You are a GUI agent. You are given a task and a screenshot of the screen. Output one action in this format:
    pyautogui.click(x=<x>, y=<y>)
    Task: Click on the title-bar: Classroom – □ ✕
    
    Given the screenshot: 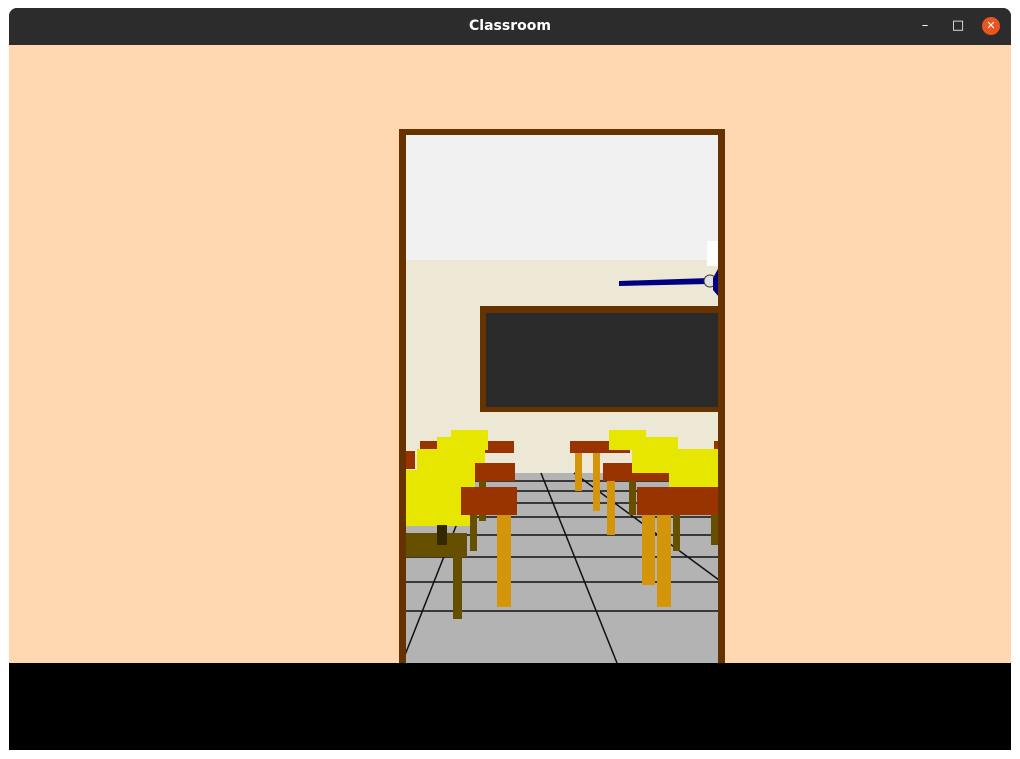 What is the action you would take?
    pyautogui.click(x=510, y=26)
    